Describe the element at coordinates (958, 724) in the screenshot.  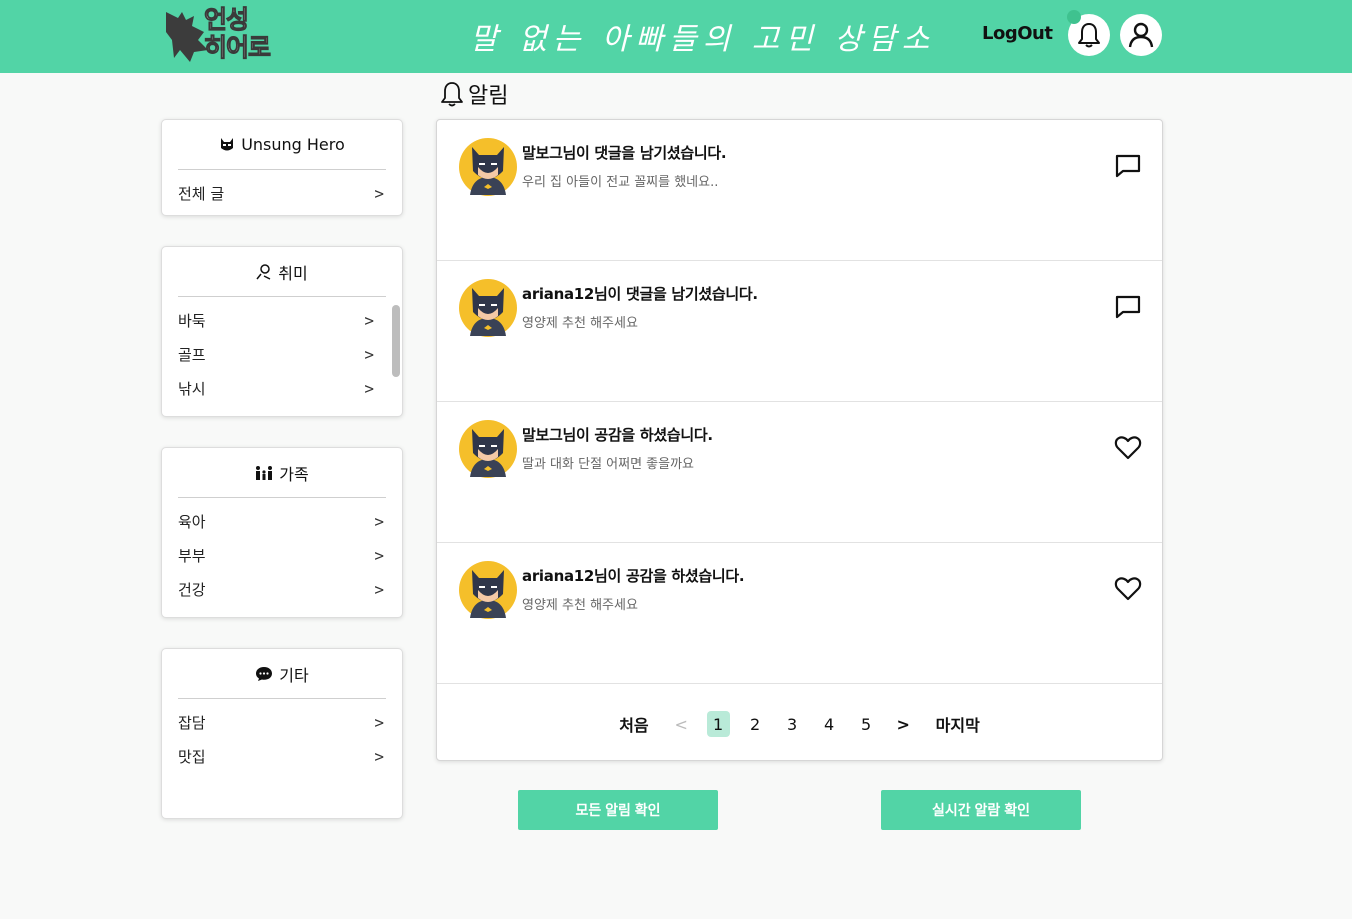
I see `page-last-link: 마지막` at that location.